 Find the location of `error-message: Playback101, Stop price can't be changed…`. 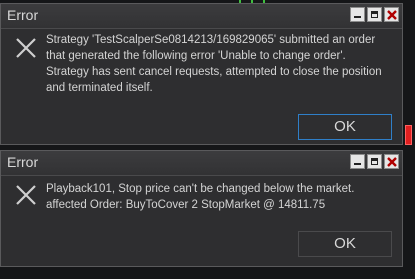

error-message: Playback101, Stop price can't be changed… is located at coordinates (200, 197).